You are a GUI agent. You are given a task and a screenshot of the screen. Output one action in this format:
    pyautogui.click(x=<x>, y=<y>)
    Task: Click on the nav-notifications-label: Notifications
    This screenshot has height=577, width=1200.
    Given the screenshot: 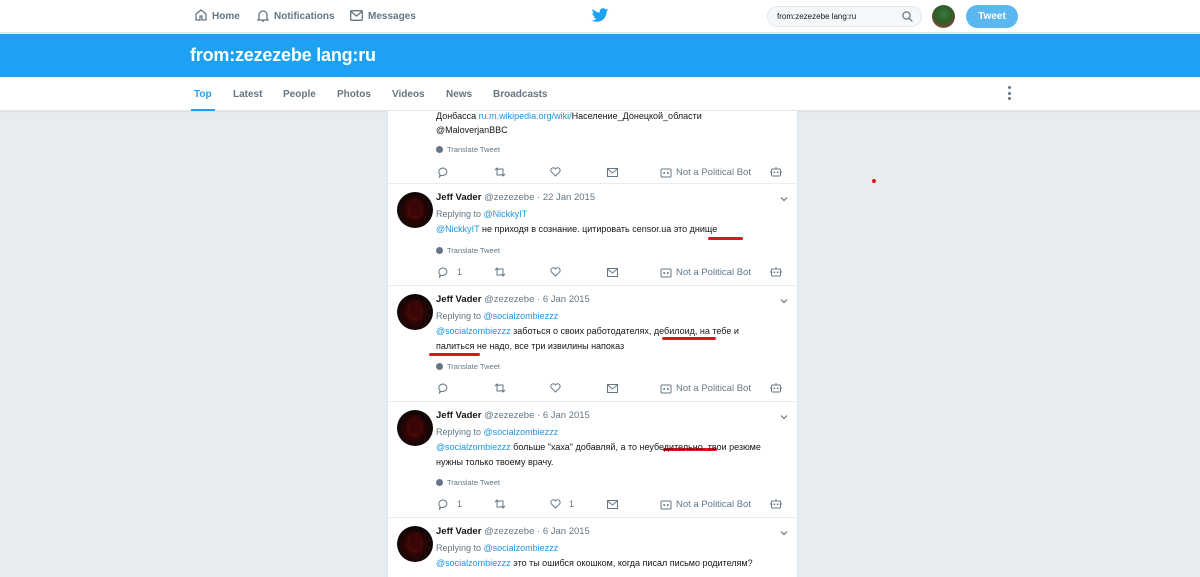 What is the action you would take?
    pyautogui.click(x=304, y=16)
    